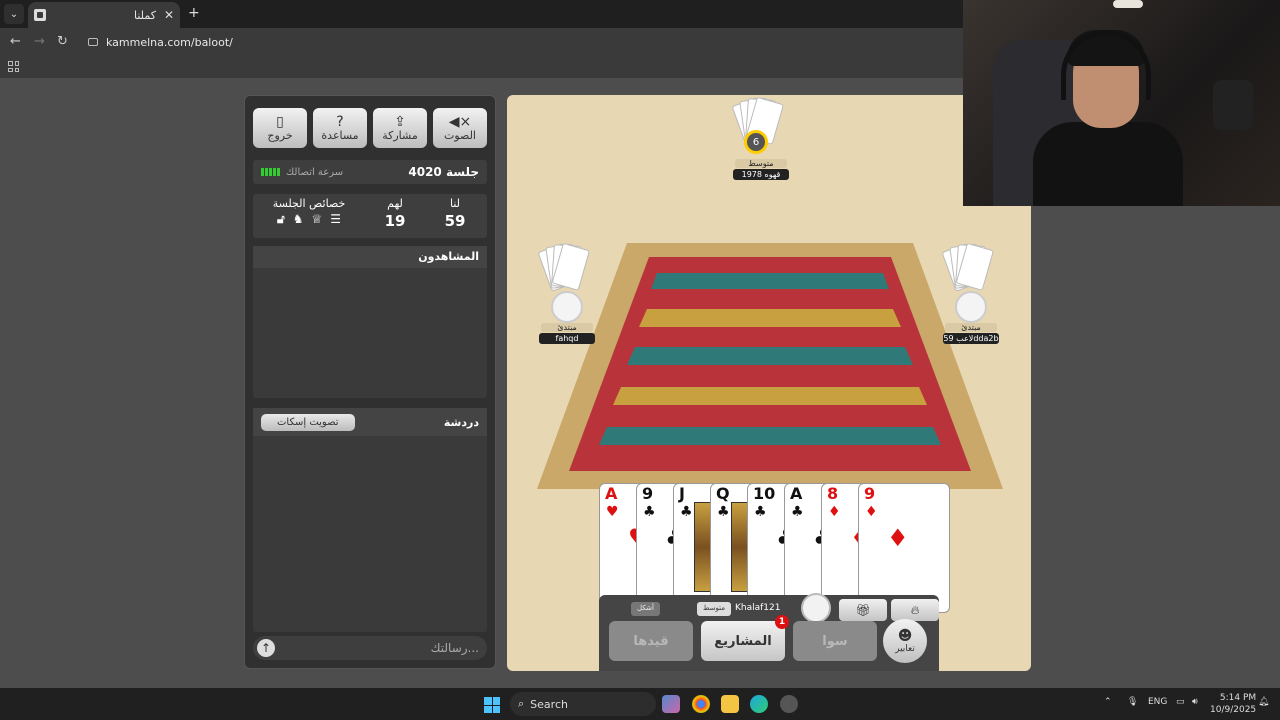 Image resolution: width=1280 pixels, height=720 pixels. What do you see at coordinates (309, 203) in the screenshot?
I see `session-props-label: خصائص الجلسة` at bounding box center [309, 203].